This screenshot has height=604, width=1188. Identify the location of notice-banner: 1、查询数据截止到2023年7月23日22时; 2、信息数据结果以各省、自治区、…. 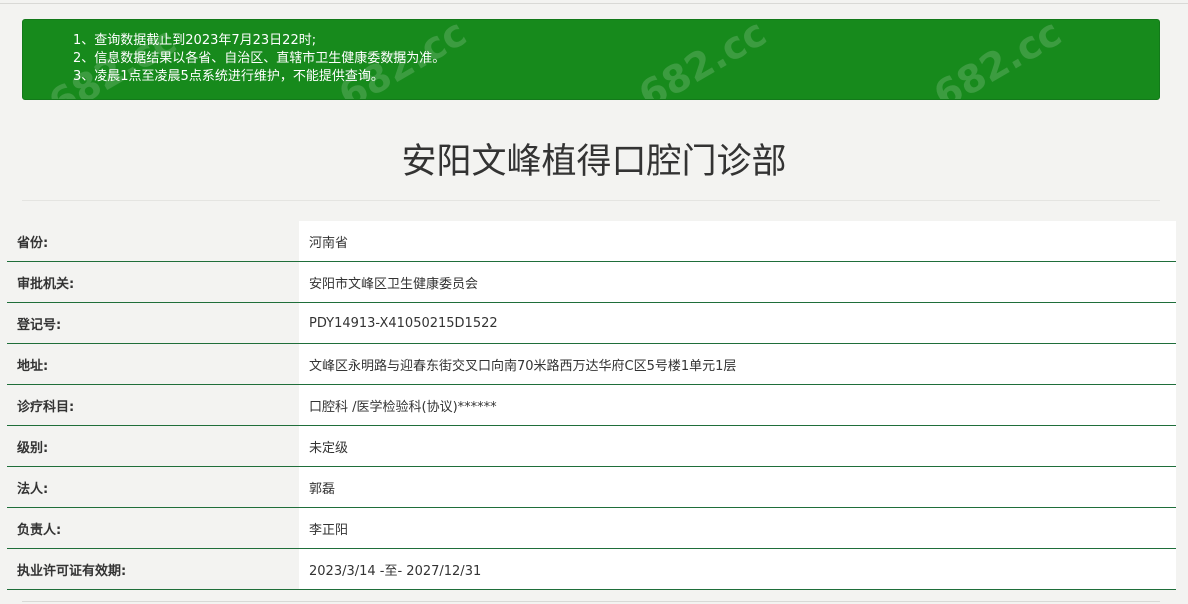
(591, 59).